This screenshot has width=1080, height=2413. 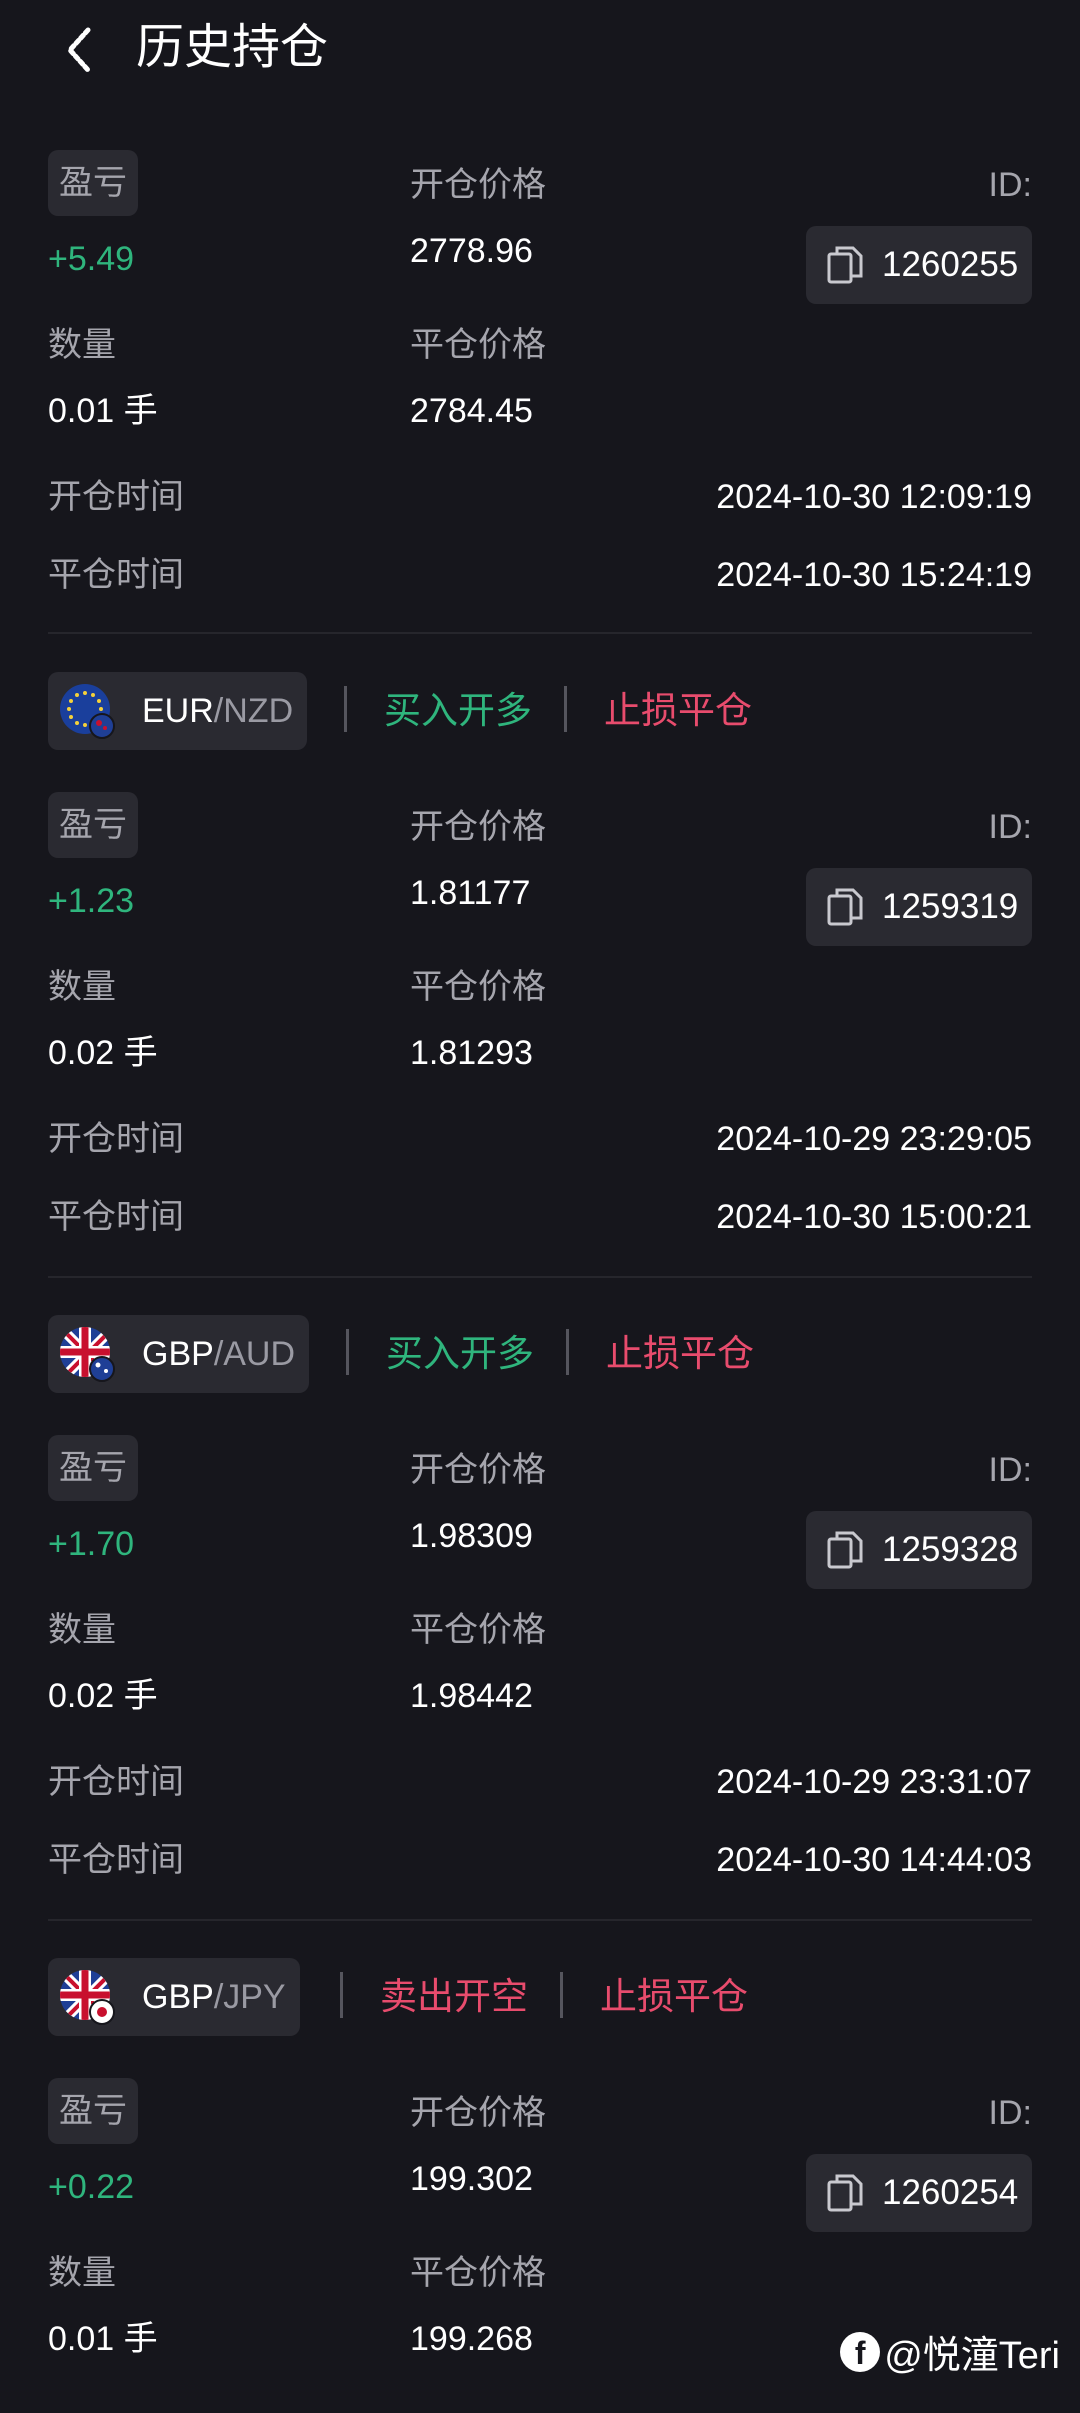 What do you see at coordinates (860, 2351) in the screenshot?
I see `facebook-icon: f` at bounding box center [860, 2351].